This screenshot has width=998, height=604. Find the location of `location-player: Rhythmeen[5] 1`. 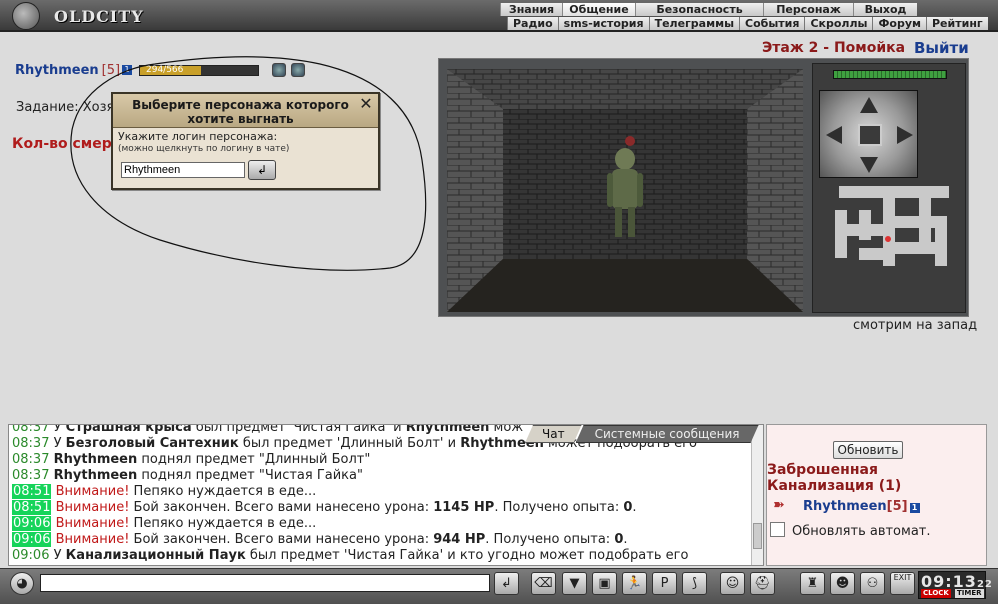

location-player: Rhythmeen[5] 1 is located at coordinates (861, 506).